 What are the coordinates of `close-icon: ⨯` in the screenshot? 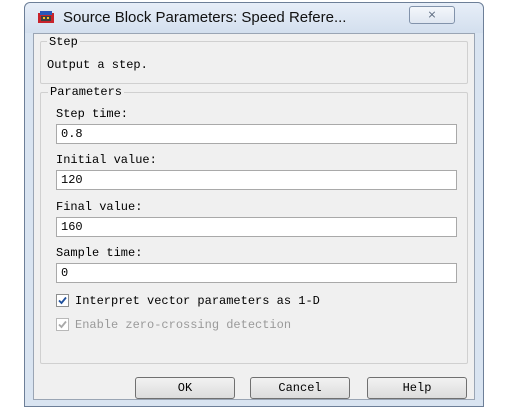 It's located at (432, 14).